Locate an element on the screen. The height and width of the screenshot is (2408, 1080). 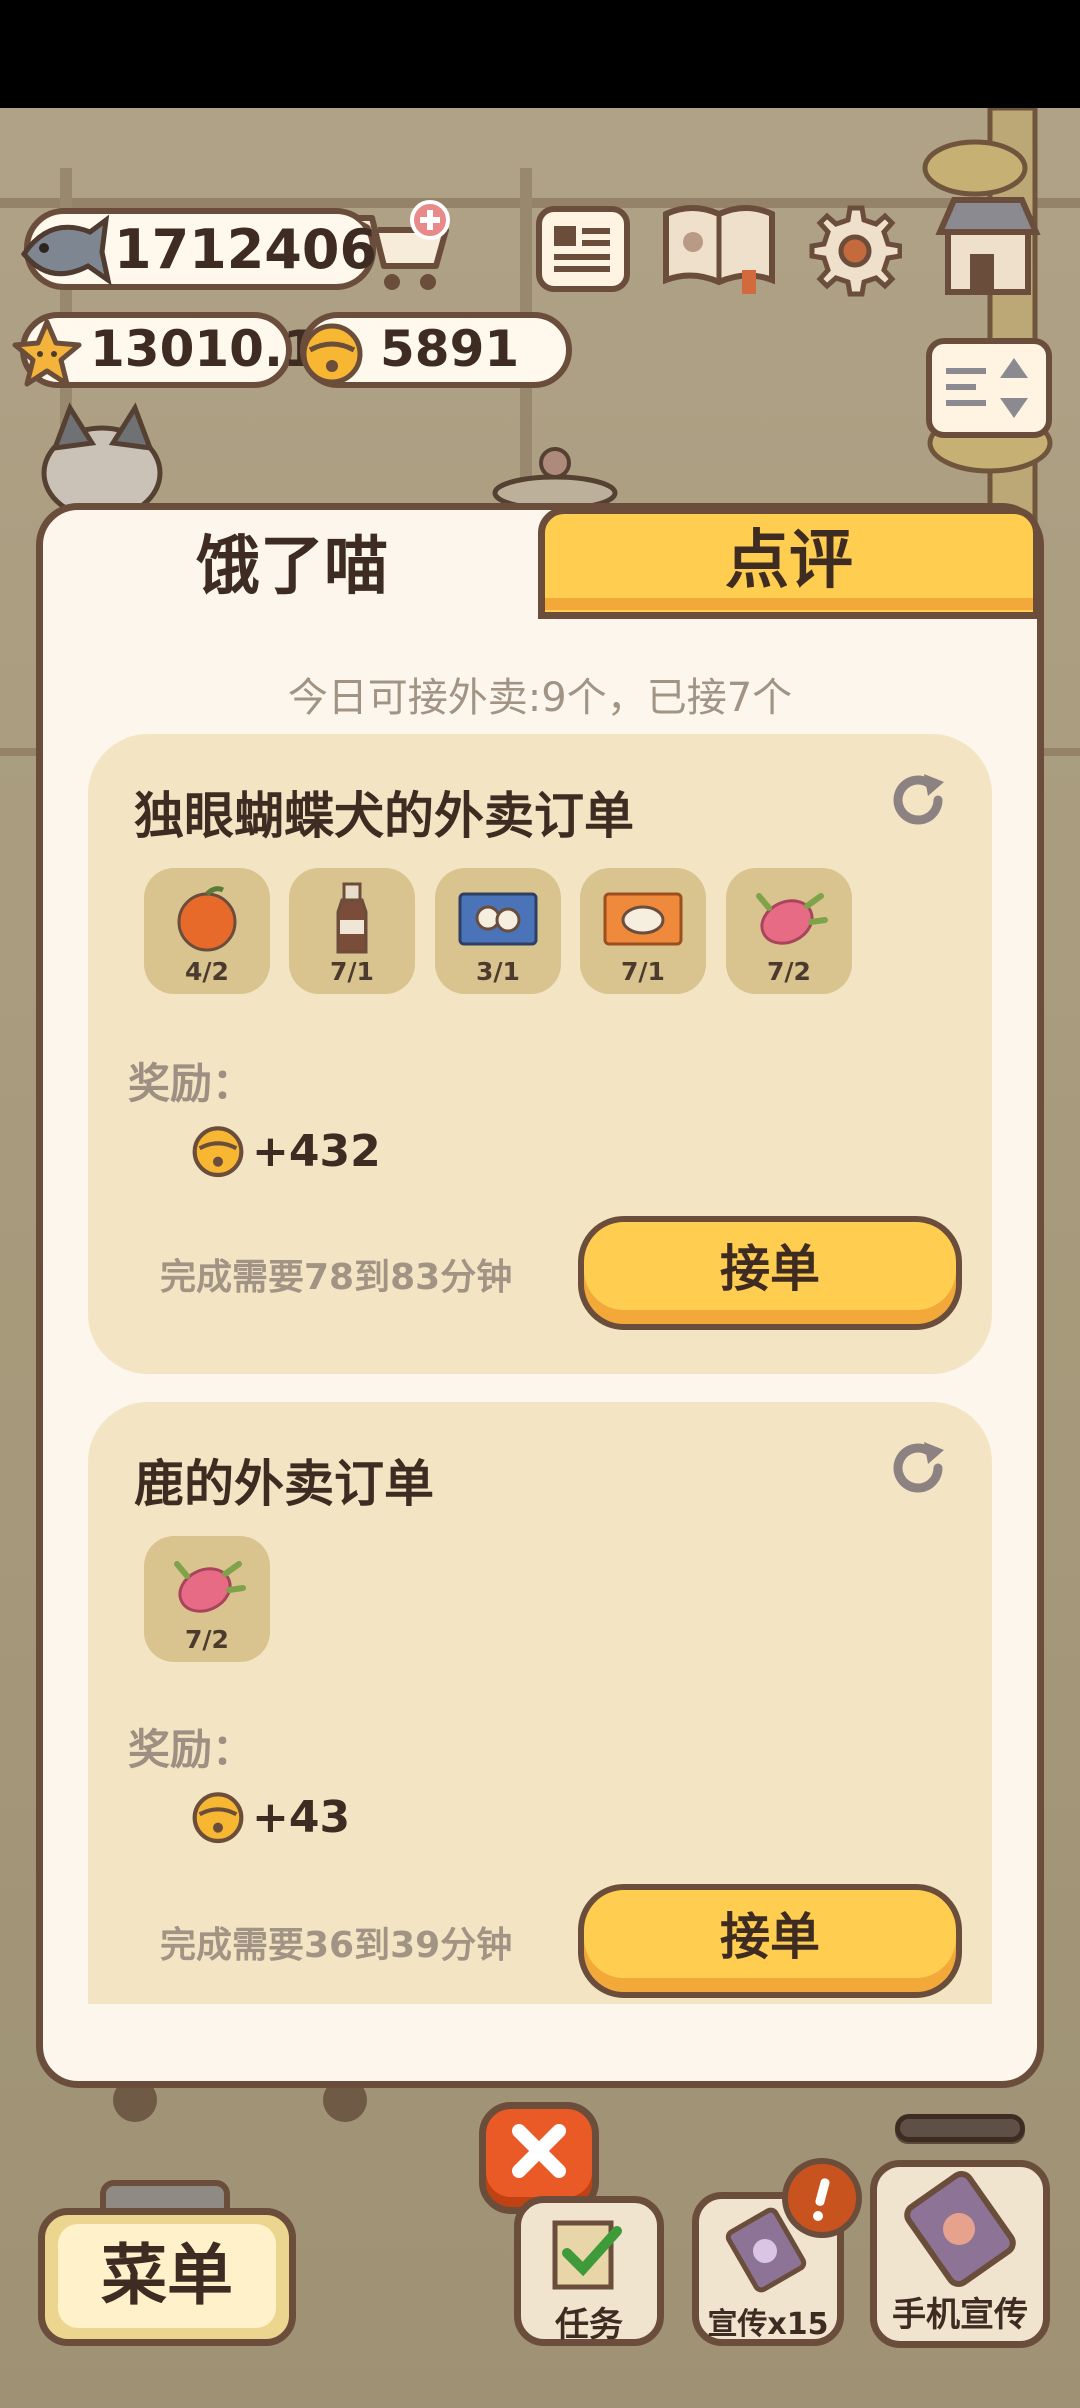
menu-label: 菜单 is located at coordinates (167, 2275).